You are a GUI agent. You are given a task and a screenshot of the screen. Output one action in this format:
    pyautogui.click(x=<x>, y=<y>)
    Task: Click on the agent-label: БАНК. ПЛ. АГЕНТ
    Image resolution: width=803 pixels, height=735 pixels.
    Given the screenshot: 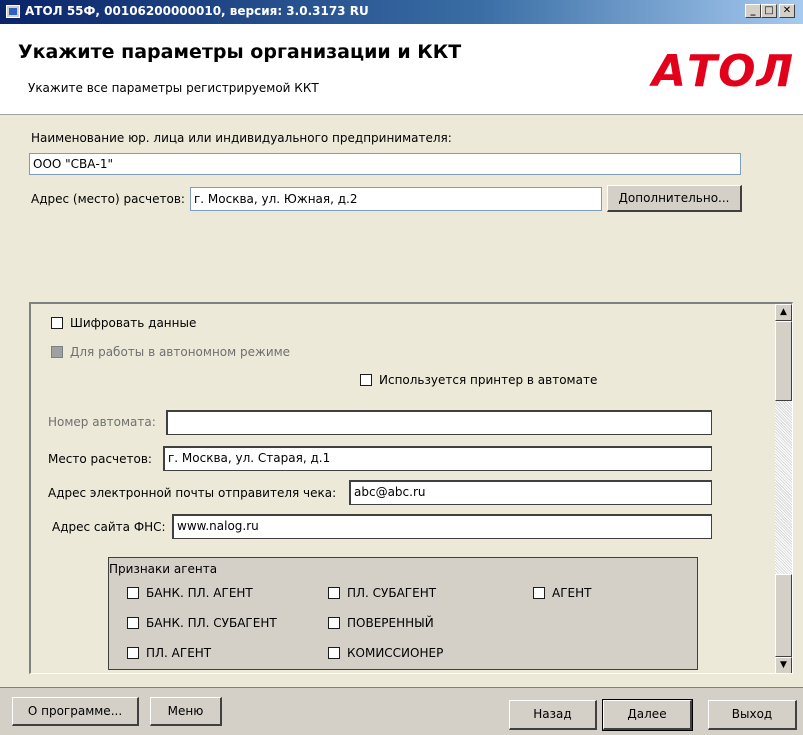 What is the action you would take?
    pyautogui.click(x=199, y=593)
    